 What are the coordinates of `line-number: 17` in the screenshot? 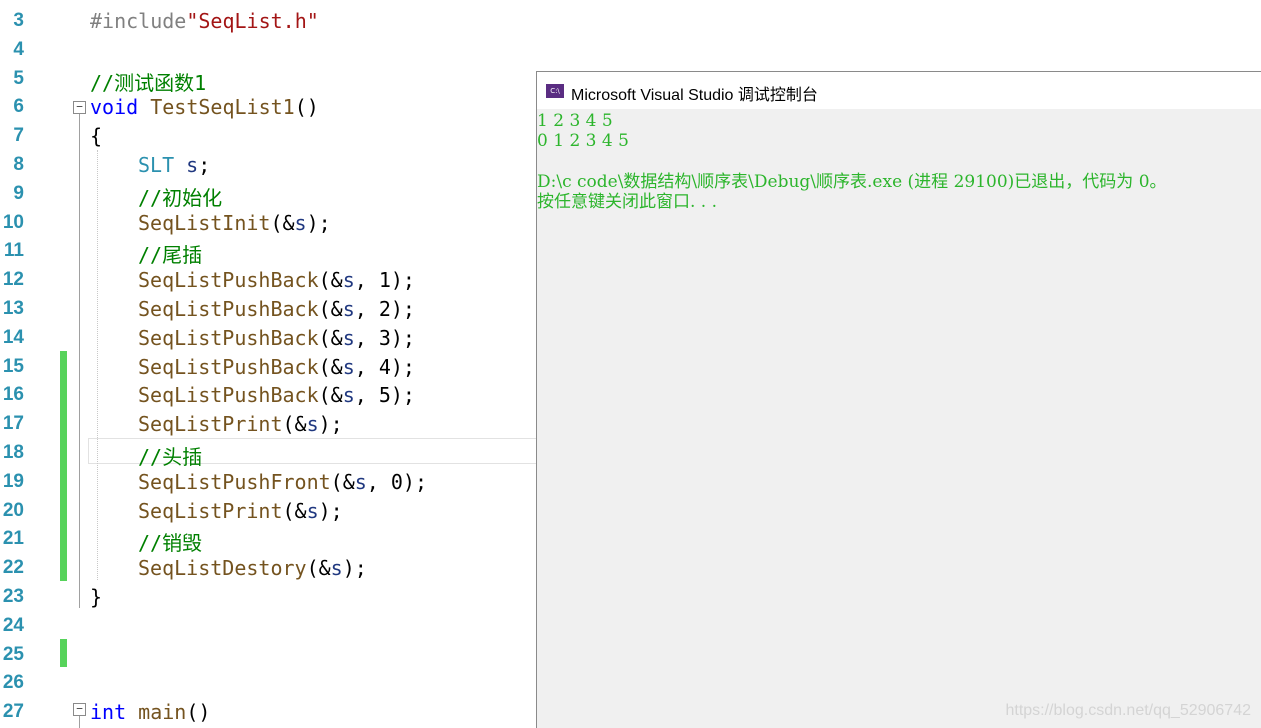 It's located at (13, 424).